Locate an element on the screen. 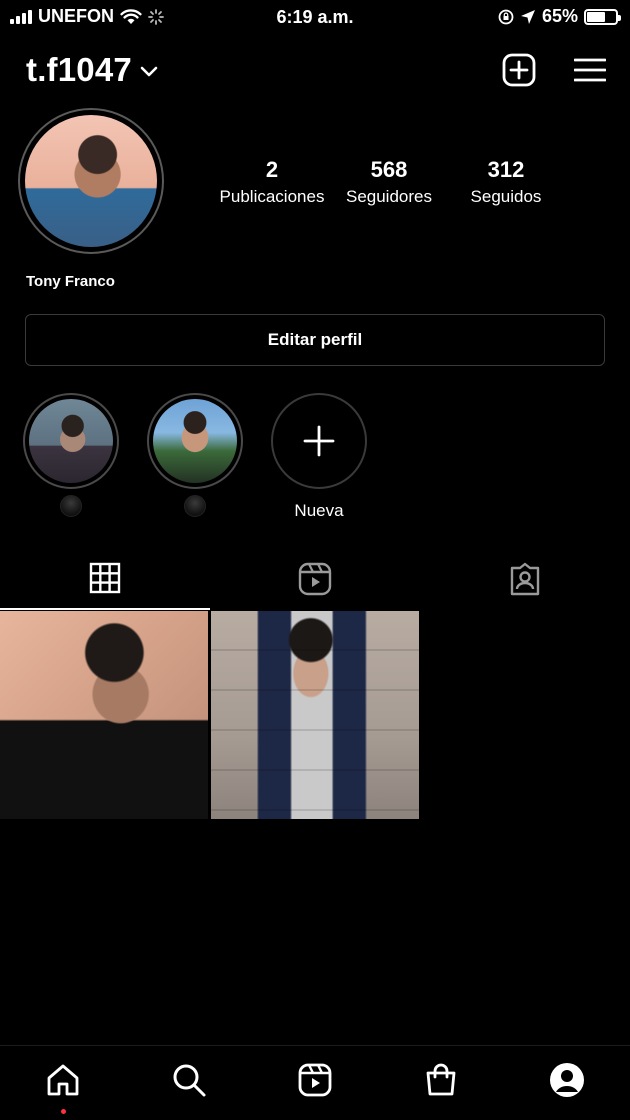 This screenshot has height=1120, width=630. shop-icon is located at coordinates (441, 1079).